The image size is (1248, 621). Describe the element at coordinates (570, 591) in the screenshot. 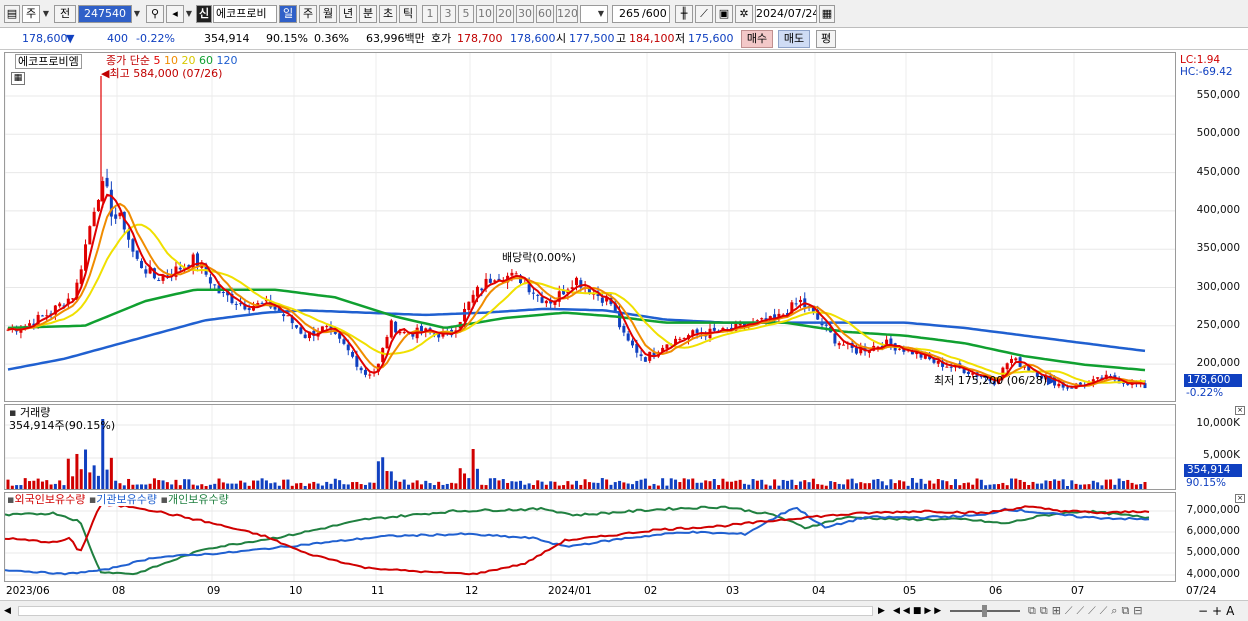

I see `x-label: 2024/01` at that location.